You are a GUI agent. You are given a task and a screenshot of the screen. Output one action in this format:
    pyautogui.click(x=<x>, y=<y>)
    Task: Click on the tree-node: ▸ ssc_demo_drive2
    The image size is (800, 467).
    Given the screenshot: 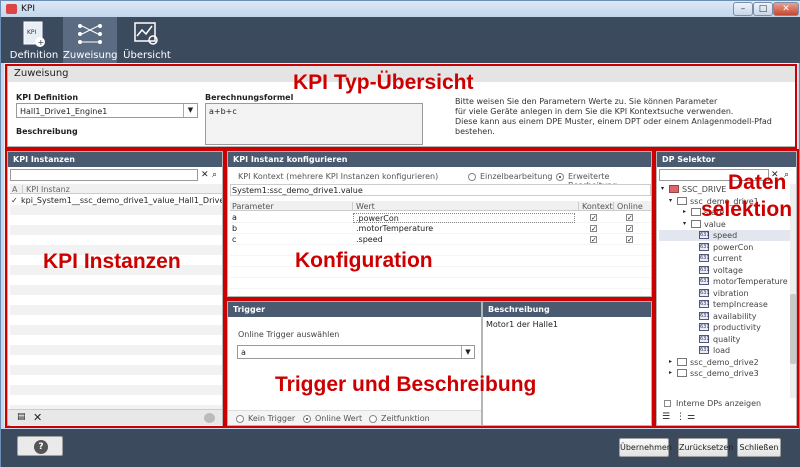 What is the action you would take?
    pyautogui.click(x=725, y=362)
    